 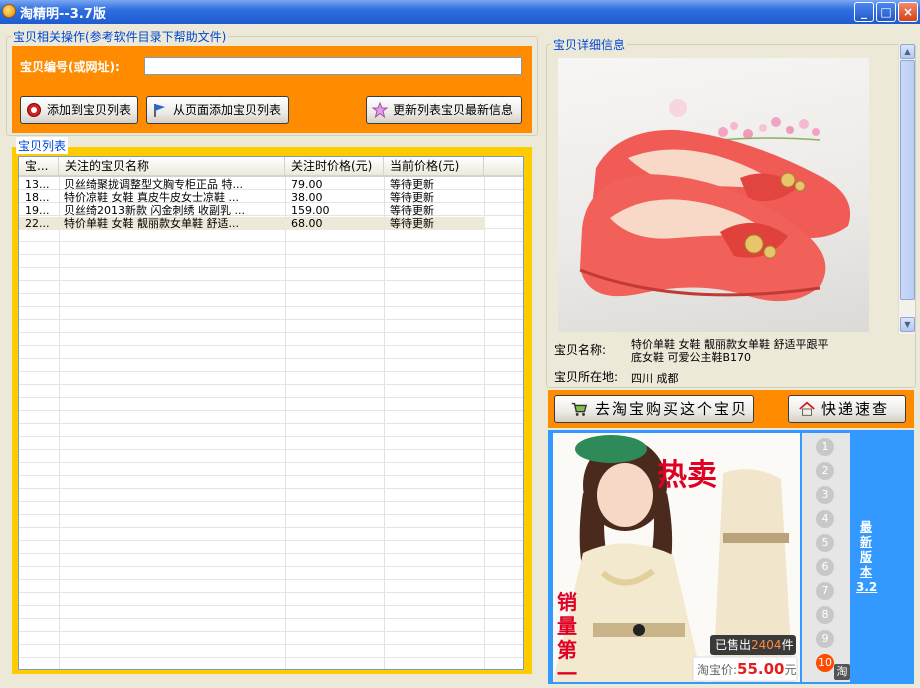 I want to click on flag-icon, so click(x=159, y=110).